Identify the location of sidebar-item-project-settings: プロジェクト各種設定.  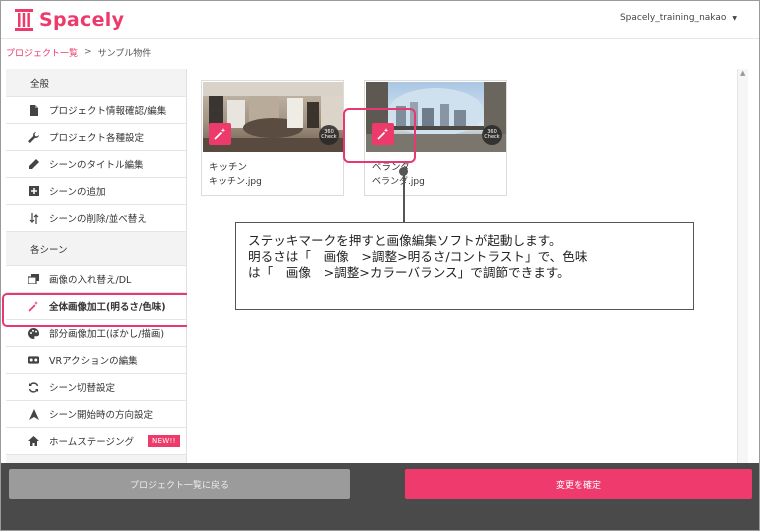
(96, 137).